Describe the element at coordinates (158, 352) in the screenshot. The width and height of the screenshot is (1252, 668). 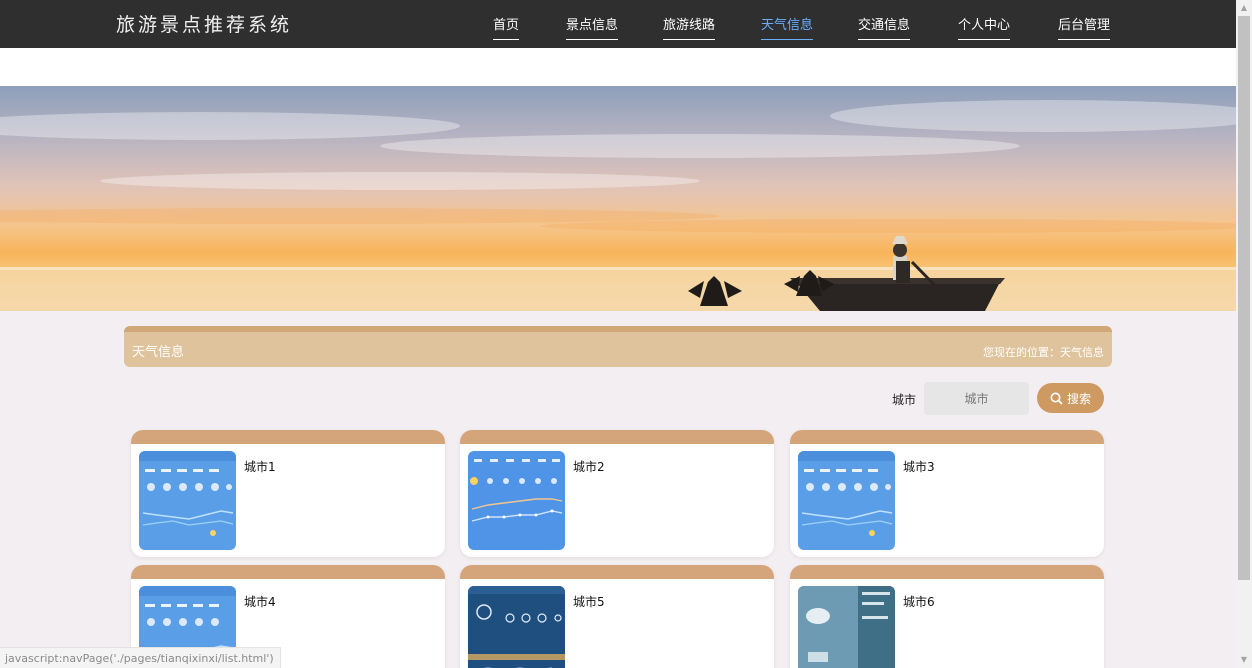
I see `section-title: 天气信息` at that location.